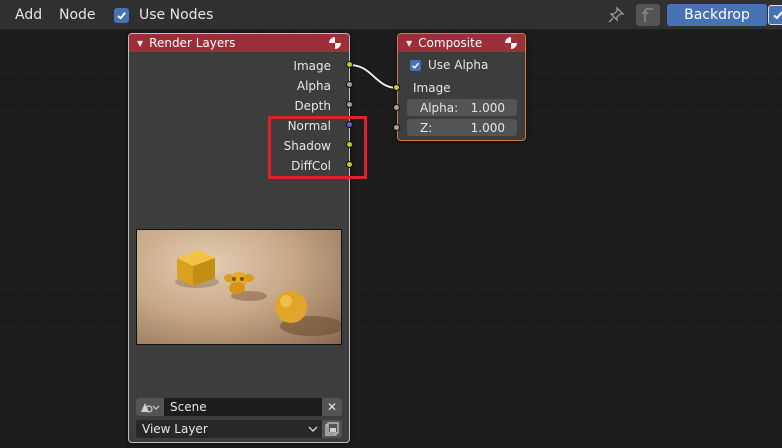 The height and width of the screenshot is (448, 782). Describe the element at coordinates (616, 15) in the screenshot. I see `pin-icon` at that location.